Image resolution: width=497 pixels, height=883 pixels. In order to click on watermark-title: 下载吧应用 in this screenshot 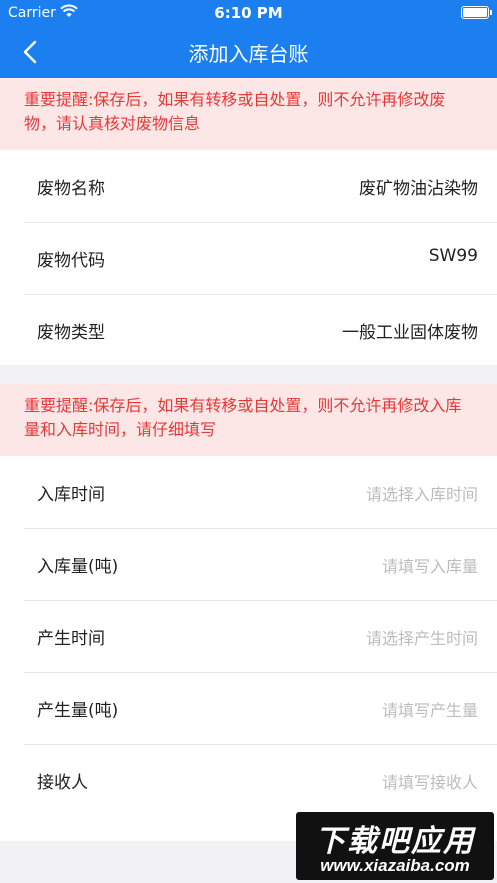, I will do `click(395, 841)`.